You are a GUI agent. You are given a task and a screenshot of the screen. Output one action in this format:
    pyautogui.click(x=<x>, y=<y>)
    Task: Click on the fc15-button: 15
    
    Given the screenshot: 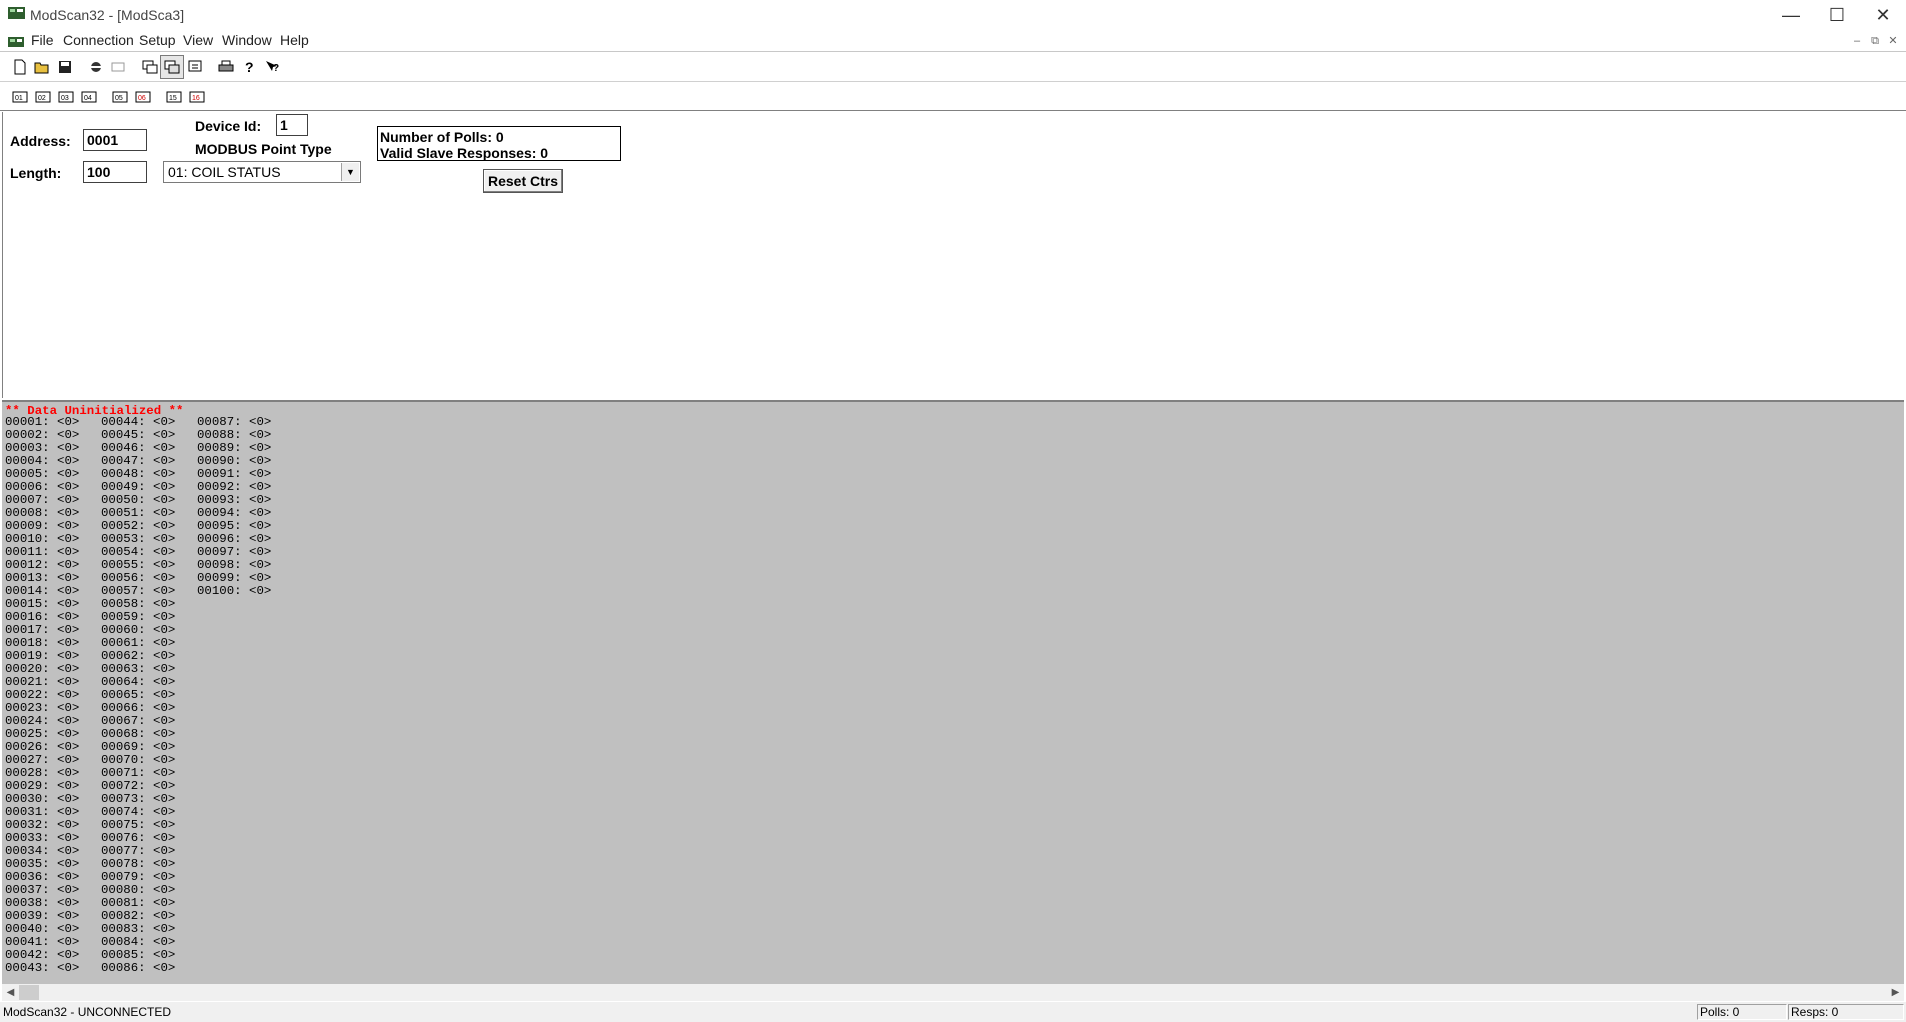 What is the action you would take?
    pyautogui.click(x=174, y=97)
    